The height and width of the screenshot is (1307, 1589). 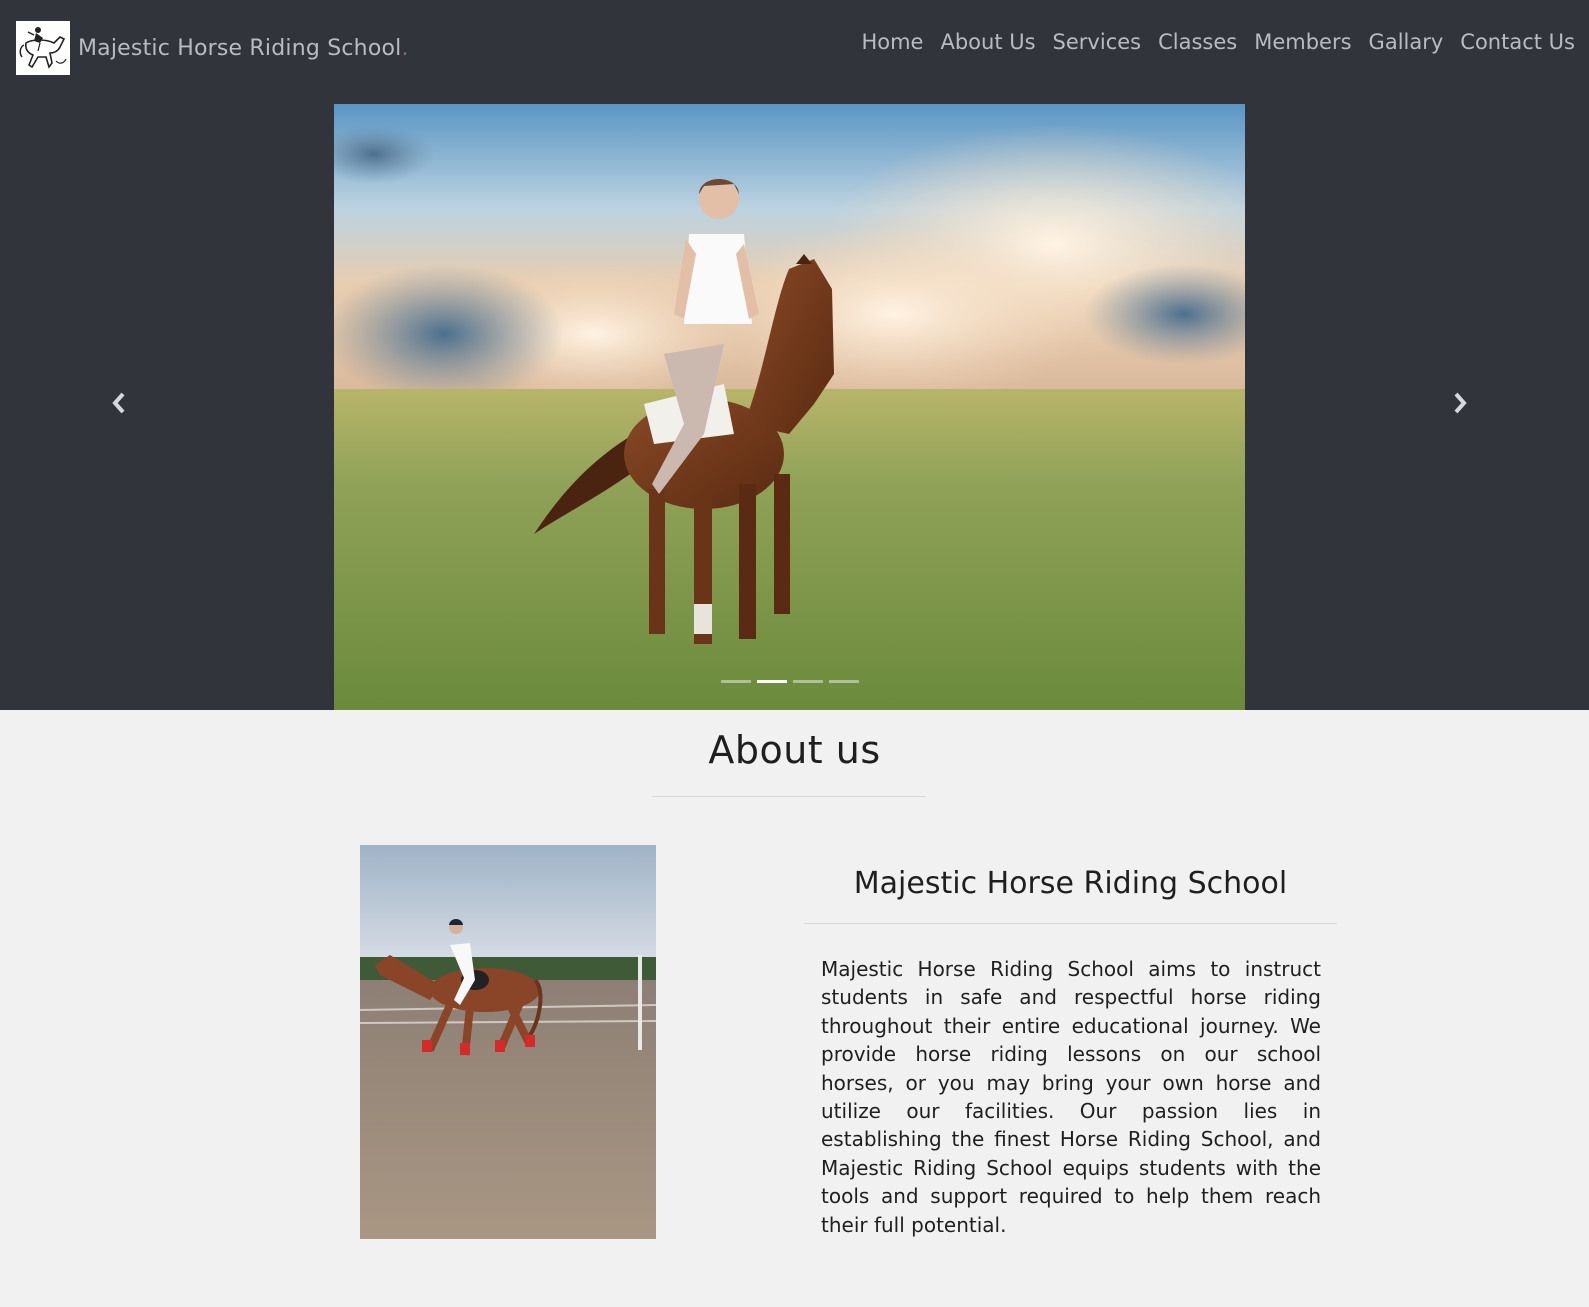 I want to click on chevron-left-icon, so click(x=119, y=405).